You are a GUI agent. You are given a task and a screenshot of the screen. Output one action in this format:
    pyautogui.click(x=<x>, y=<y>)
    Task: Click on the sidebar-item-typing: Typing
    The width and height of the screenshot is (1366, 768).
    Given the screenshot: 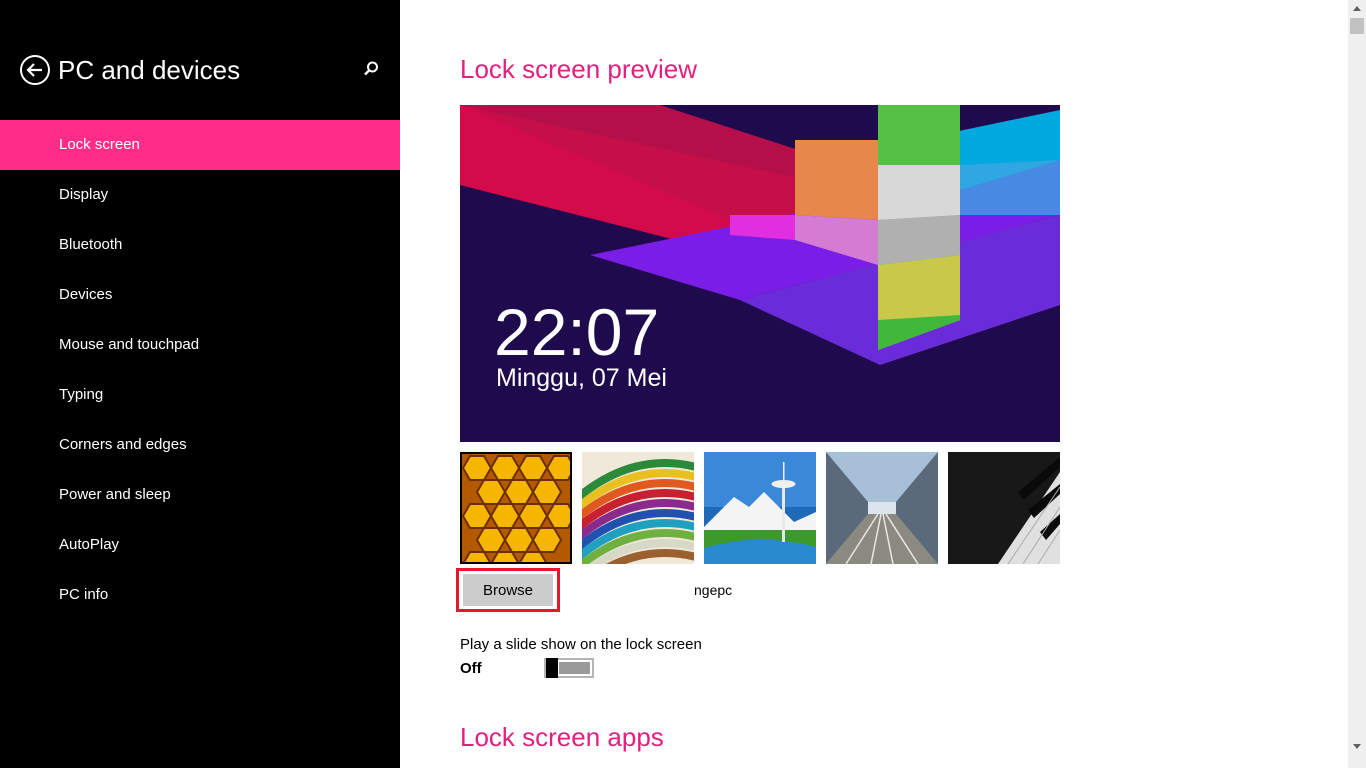 What is the action you would take?
    pyautogui.click(x=200, y=395)
    